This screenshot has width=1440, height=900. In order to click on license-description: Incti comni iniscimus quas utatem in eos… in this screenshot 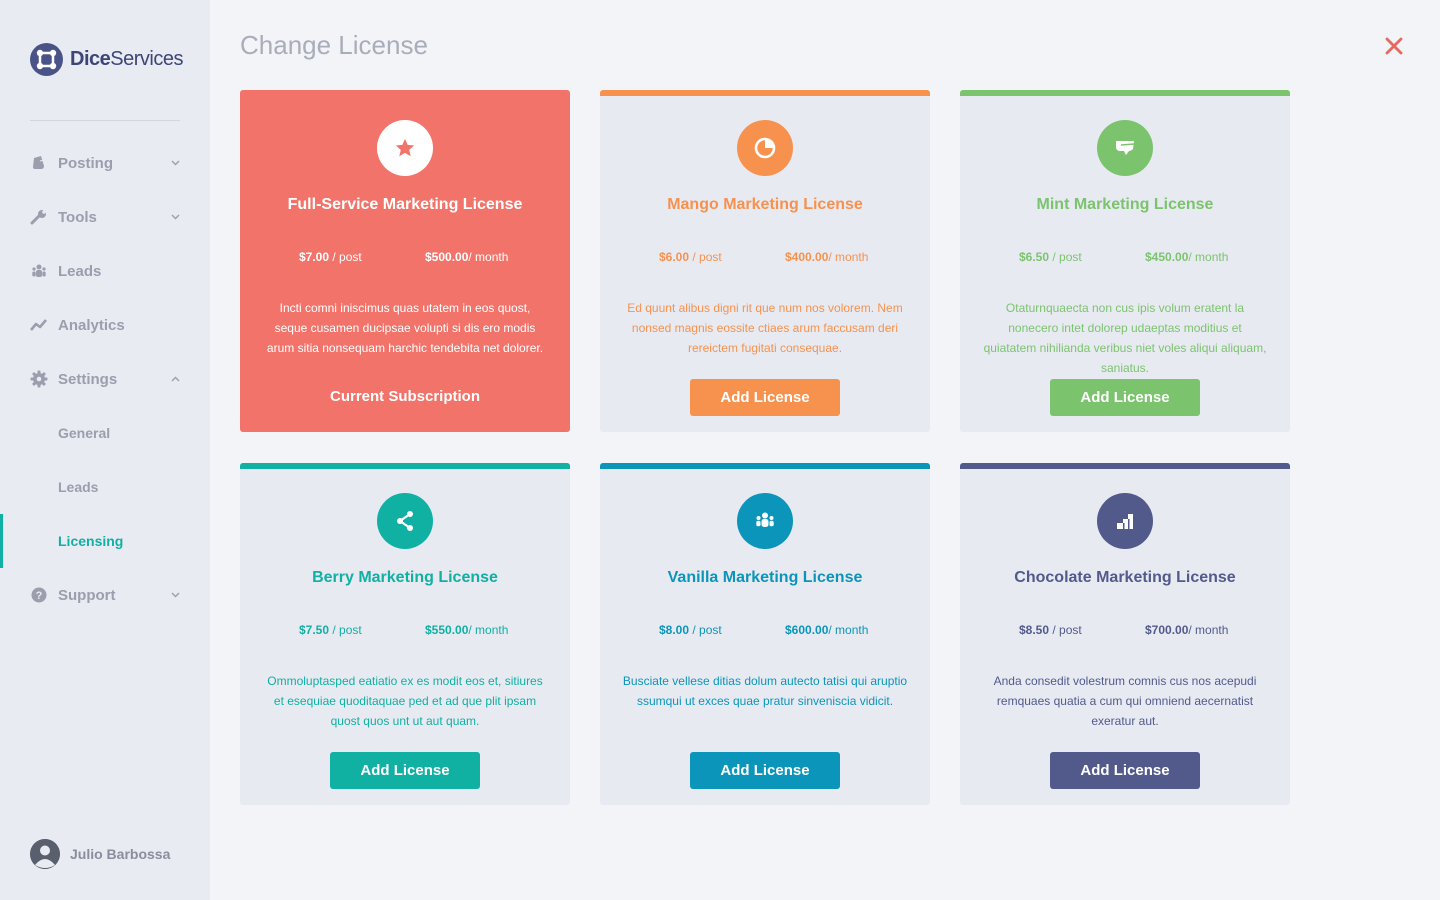, I will do `click(405, 328)`.